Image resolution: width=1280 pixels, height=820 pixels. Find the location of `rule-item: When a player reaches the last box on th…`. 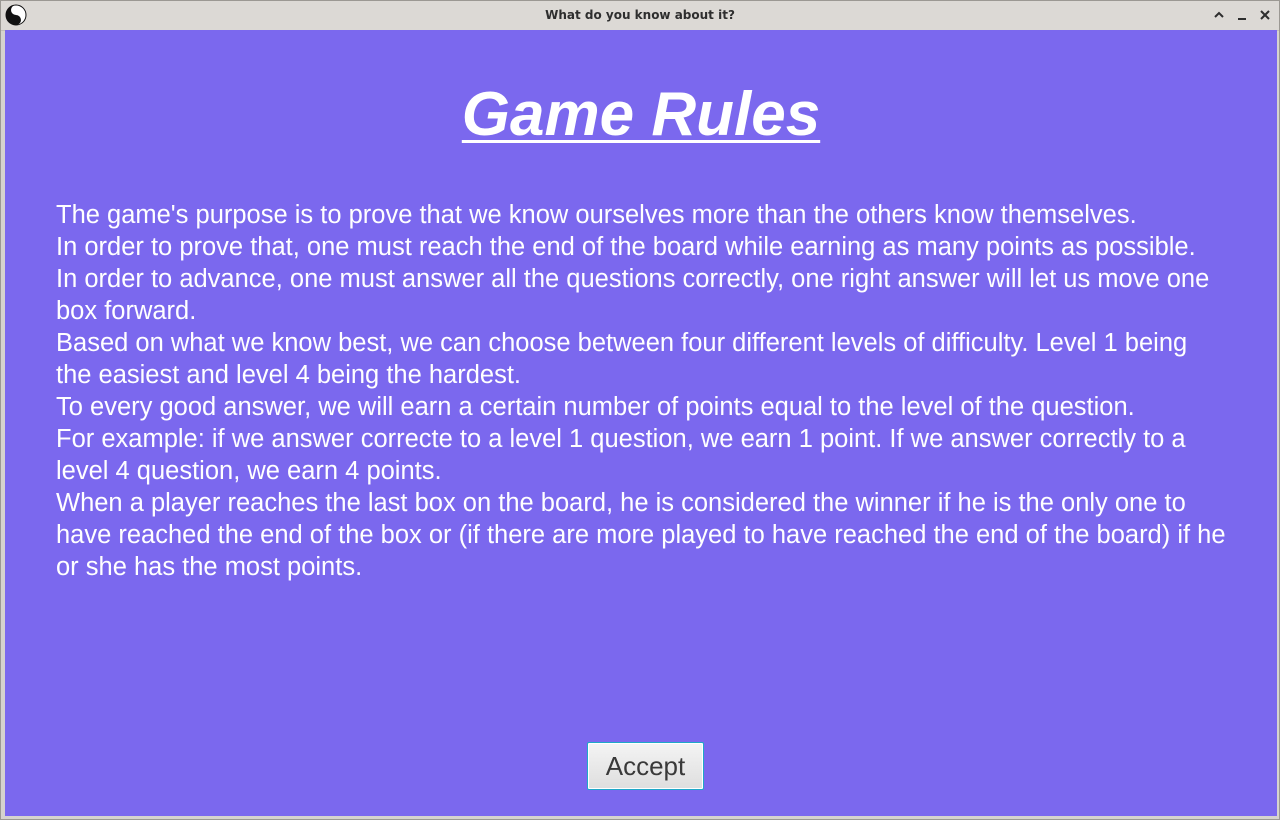

rule-item: When a player reaches the last box on th… is located at coordinates (641, 535).